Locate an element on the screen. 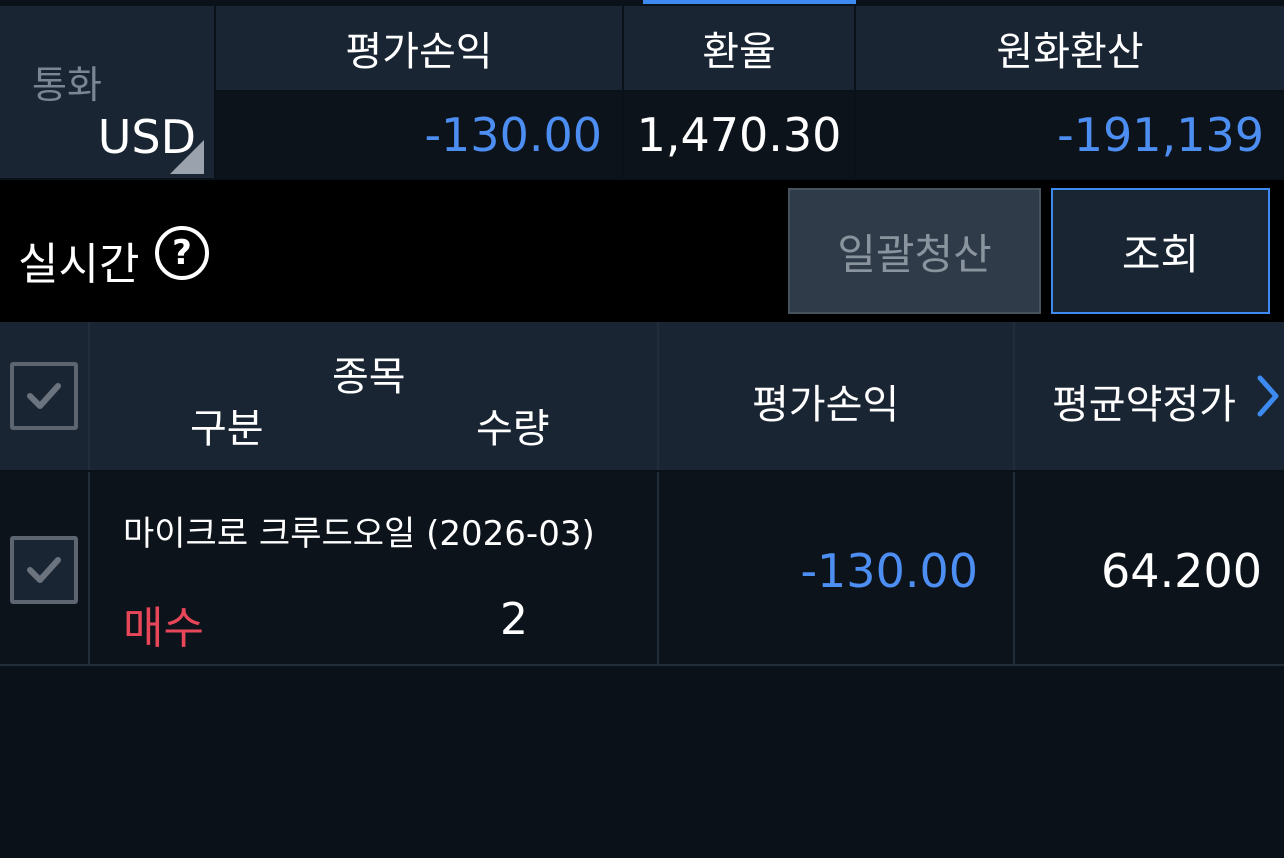 The height and width of the screenshot is (858, 1284). chevron-right-icon is located at coordinates (1269, 396).